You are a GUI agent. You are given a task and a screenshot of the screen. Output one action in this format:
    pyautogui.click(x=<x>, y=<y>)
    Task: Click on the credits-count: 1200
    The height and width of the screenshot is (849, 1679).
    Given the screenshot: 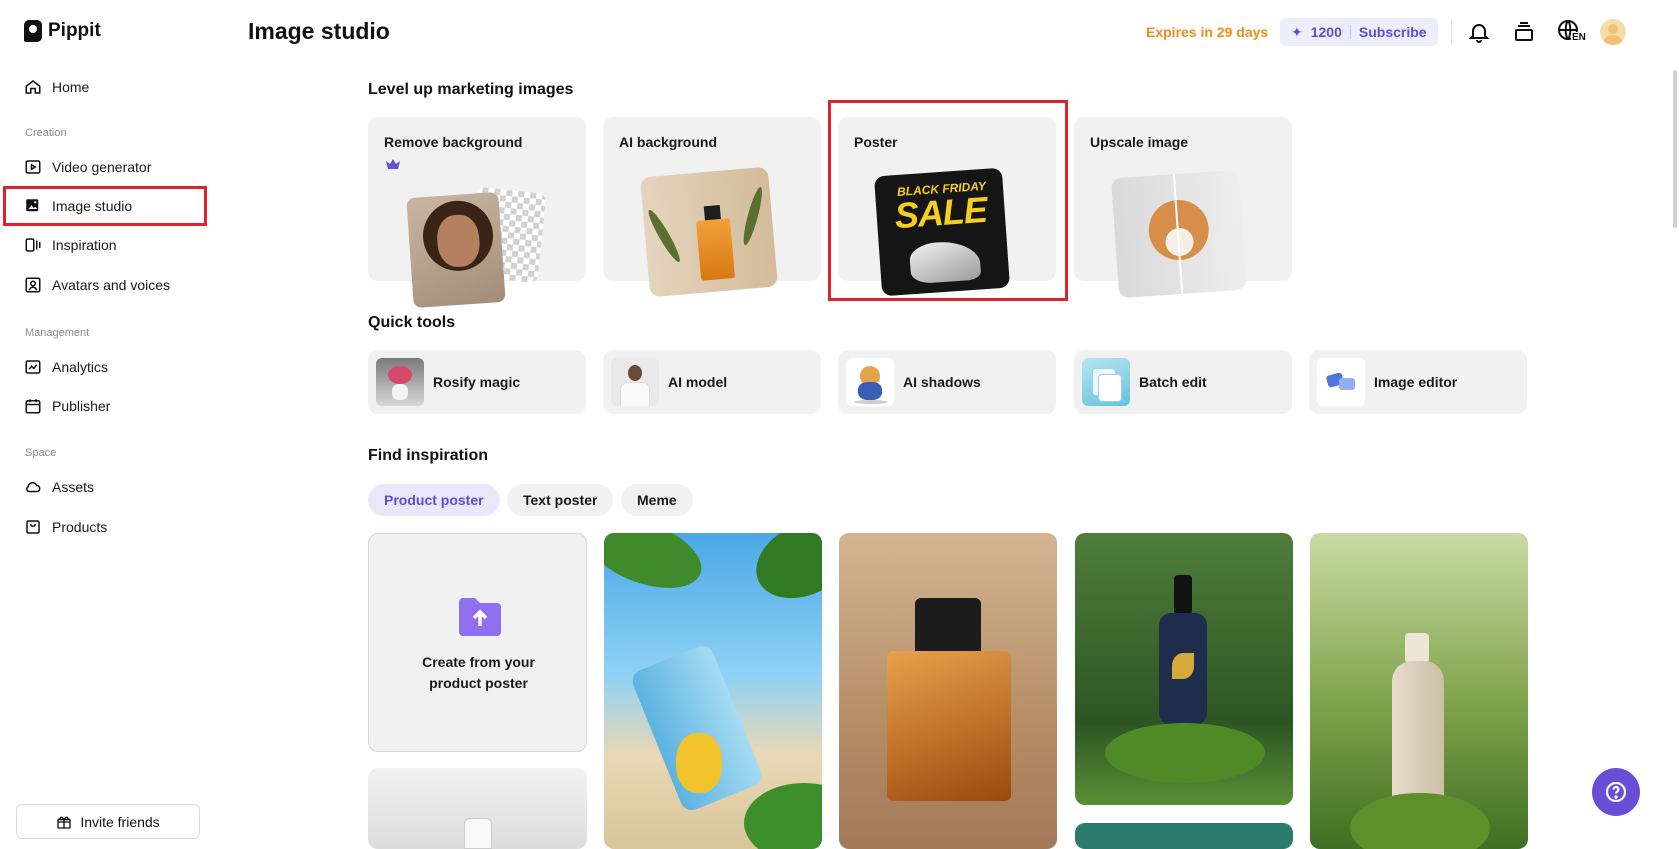 What is the action you would take?
    pyautogui.click(x=1326, y=32)
    